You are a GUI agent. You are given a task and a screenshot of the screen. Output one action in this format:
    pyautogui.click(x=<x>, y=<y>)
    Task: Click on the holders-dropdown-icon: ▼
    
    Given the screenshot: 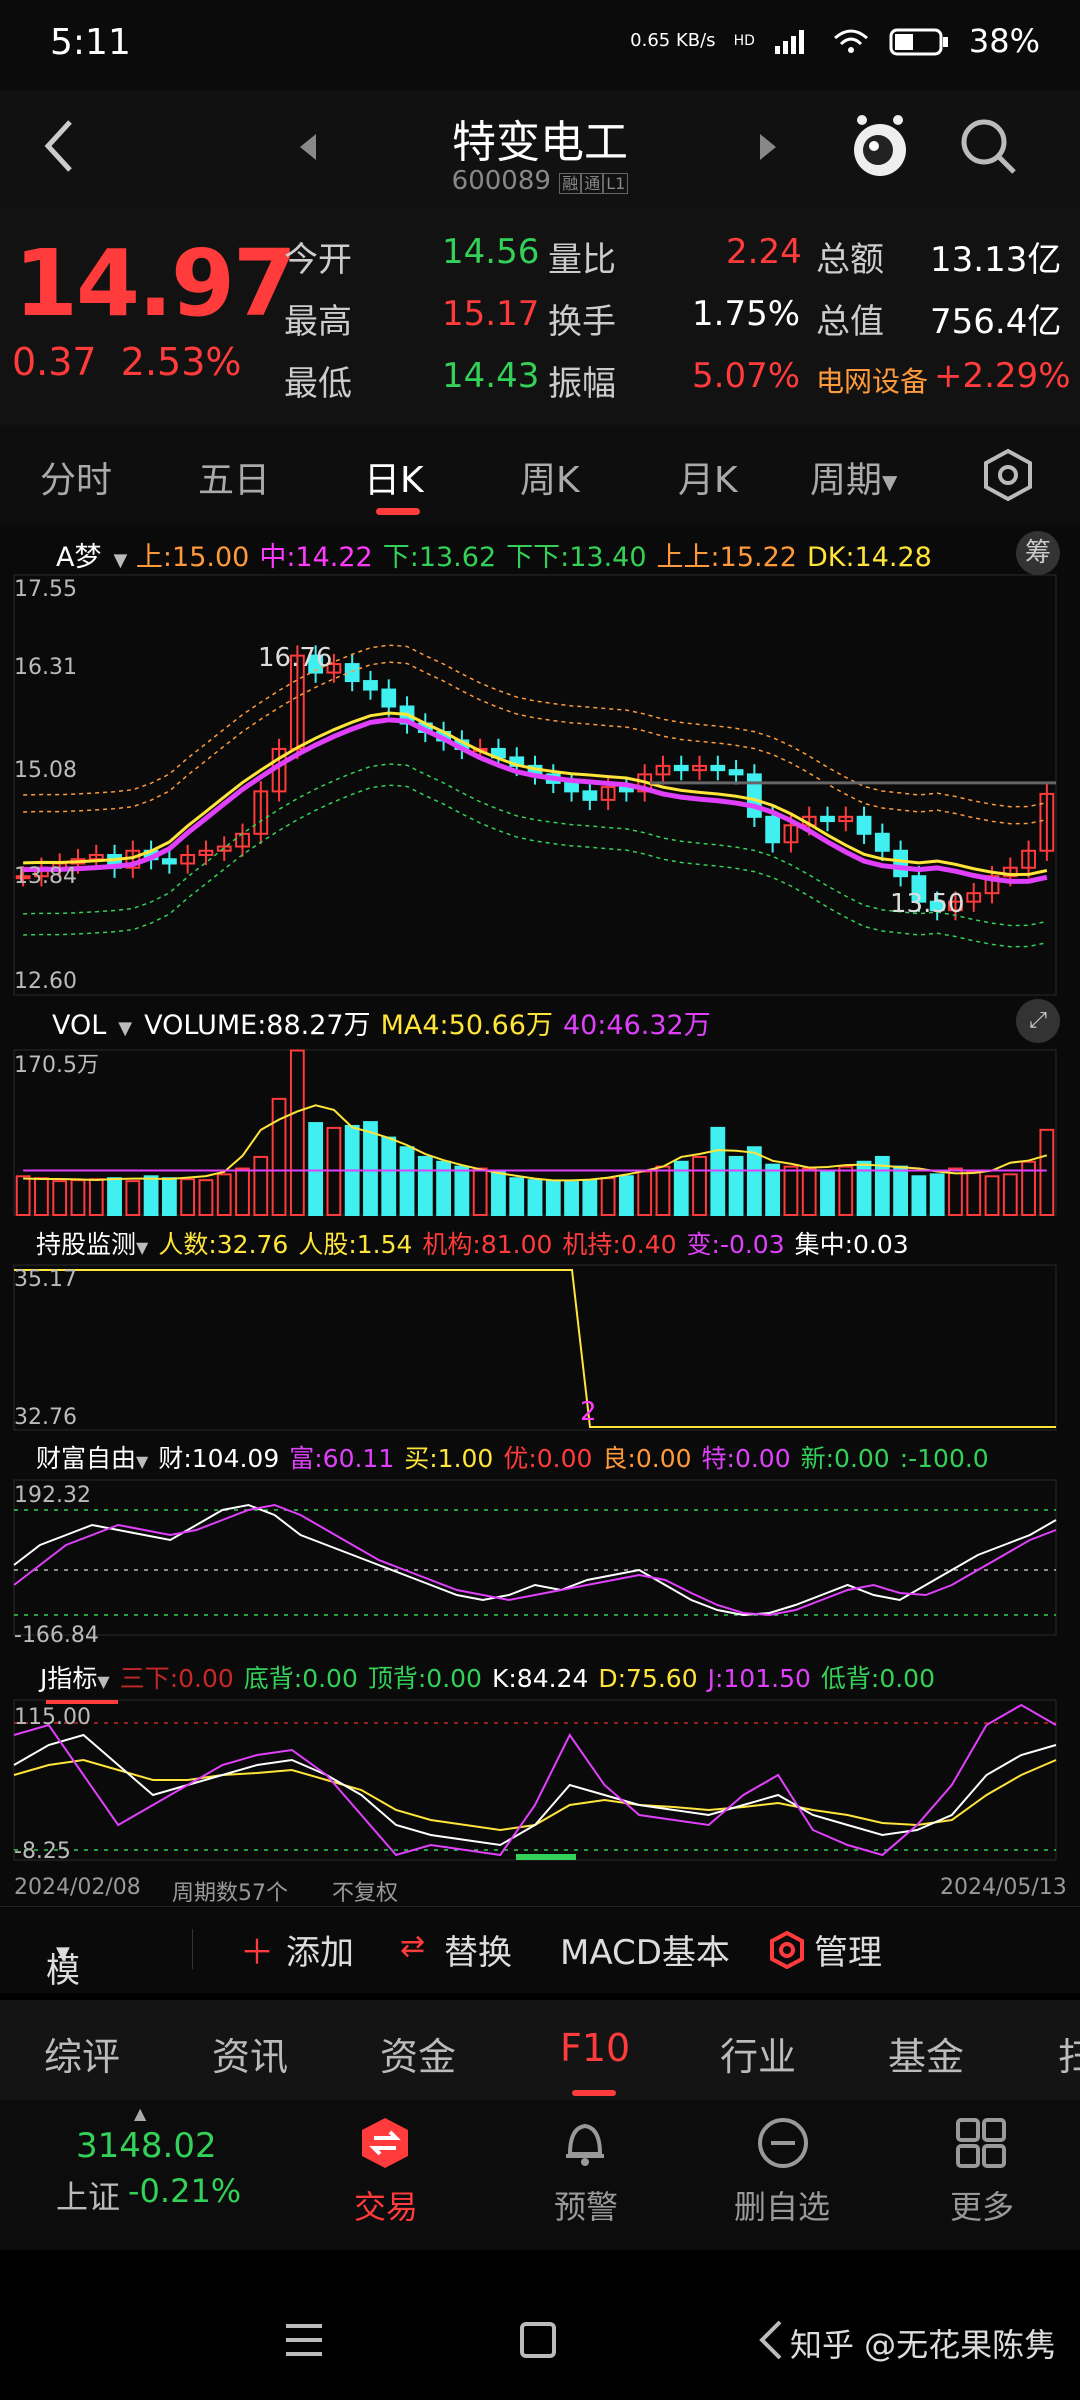 What is the action you would take?
    pyautogui.click(x=142, y=1247)
    